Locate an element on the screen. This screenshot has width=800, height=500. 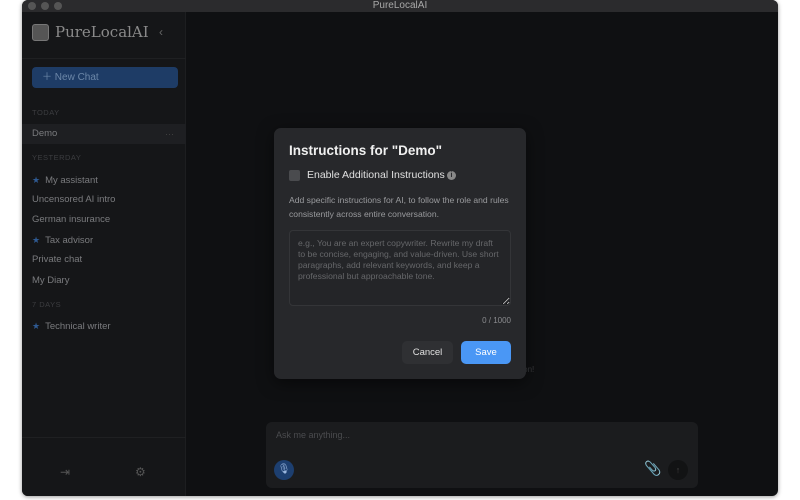
cancel-button: Cancel is located at coordinates (427, 352).